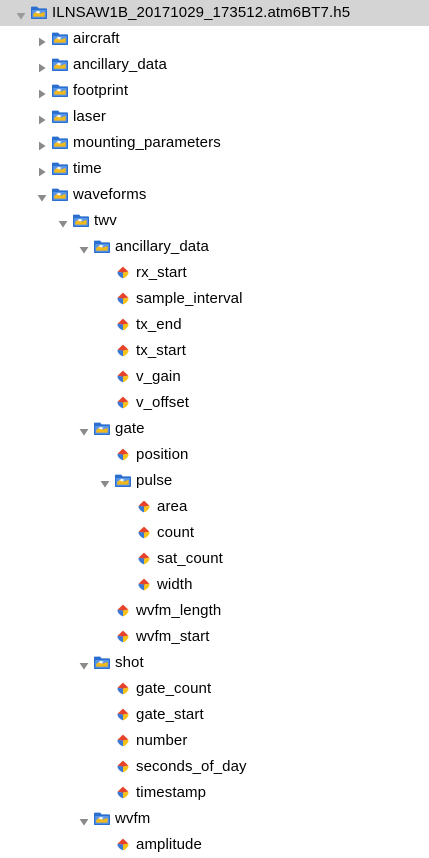 The image size is (429, 858). What do you see at coordinates (189, 298) in the screenshot?
I see `tree-row-label: sample_interval` at bounding box center [189, 298].